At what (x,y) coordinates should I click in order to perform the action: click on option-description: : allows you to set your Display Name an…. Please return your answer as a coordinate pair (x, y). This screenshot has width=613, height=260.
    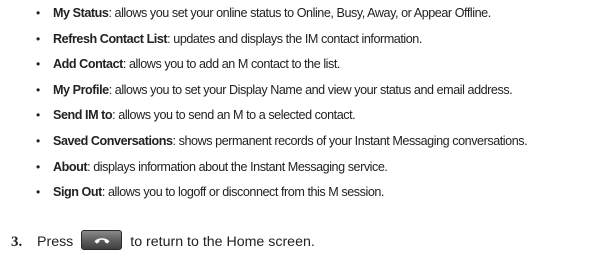
    Looking at the image, I should click on (310, 89).